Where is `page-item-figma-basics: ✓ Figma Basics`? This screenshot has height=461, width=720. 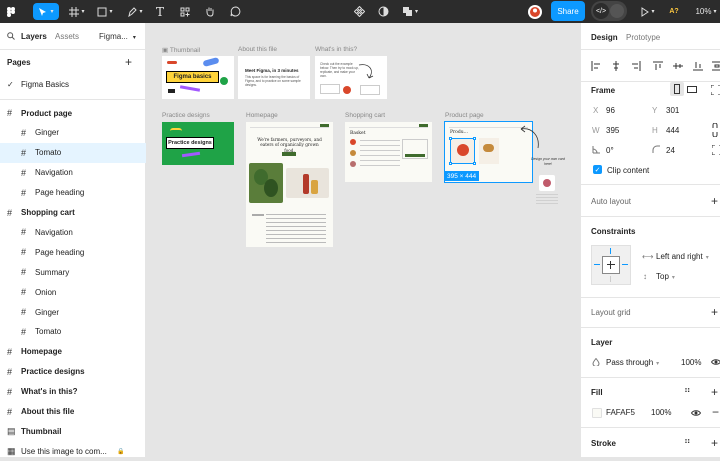
page-item-figma-basics: ✓ Figma Basics is located at coordinates (73, 84).